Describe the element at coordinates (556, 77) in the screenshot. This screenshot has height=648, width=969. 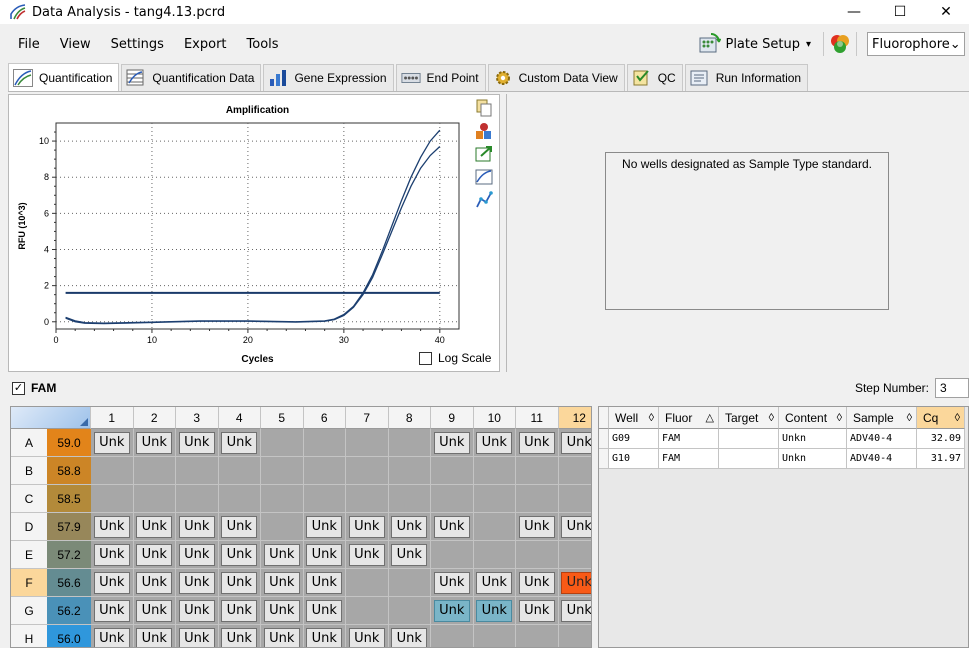
I see `tab-custom-data-view: Custom Data View` at that location.